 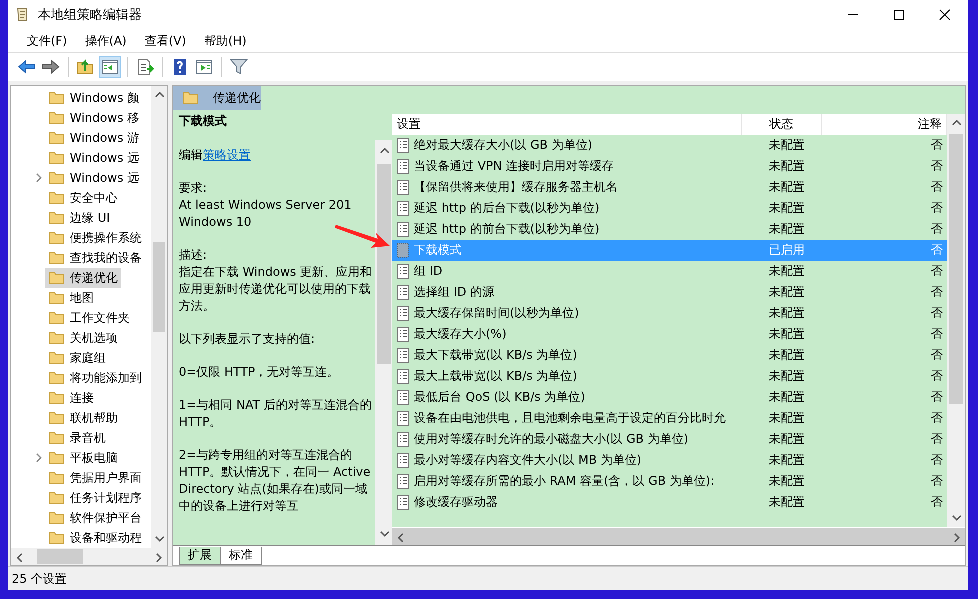 I want to click on tree-item: 家庭组, so click(x=77, y=358).